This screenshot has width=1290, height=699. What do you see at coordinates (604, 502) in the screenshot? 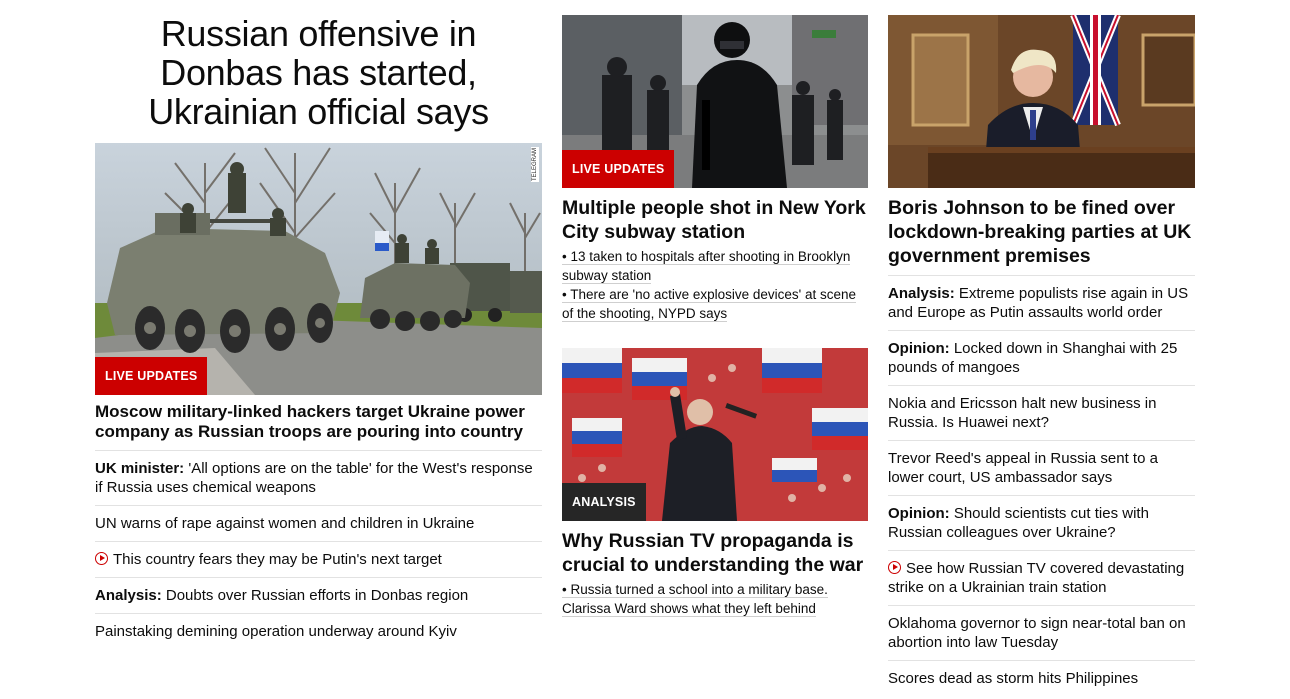
I see `analysis-badge: ANALYSIS` at bounding box center [604, 502].